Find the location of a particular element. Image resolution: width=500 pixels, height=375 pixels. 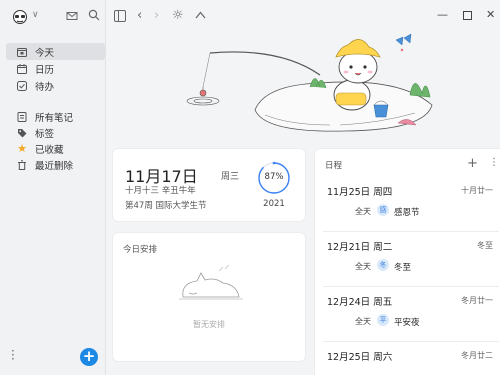

add-button: + is located at coordinates (89, 357).